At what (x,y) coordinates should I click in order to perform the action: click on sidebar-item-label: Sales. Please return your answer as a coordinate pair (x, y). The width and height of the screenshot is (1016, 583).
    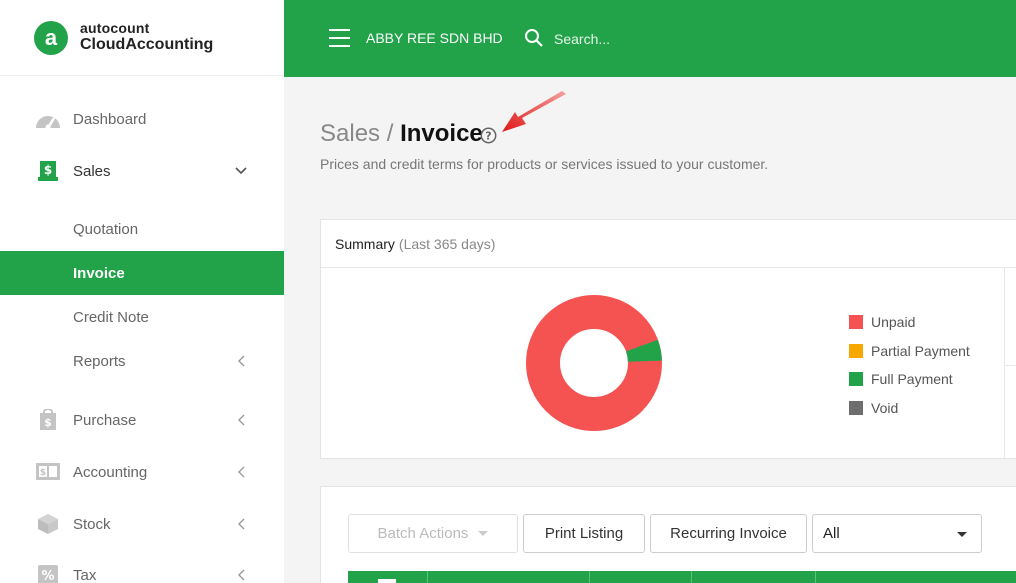
    Looking at the image, I should click on (92, 171).